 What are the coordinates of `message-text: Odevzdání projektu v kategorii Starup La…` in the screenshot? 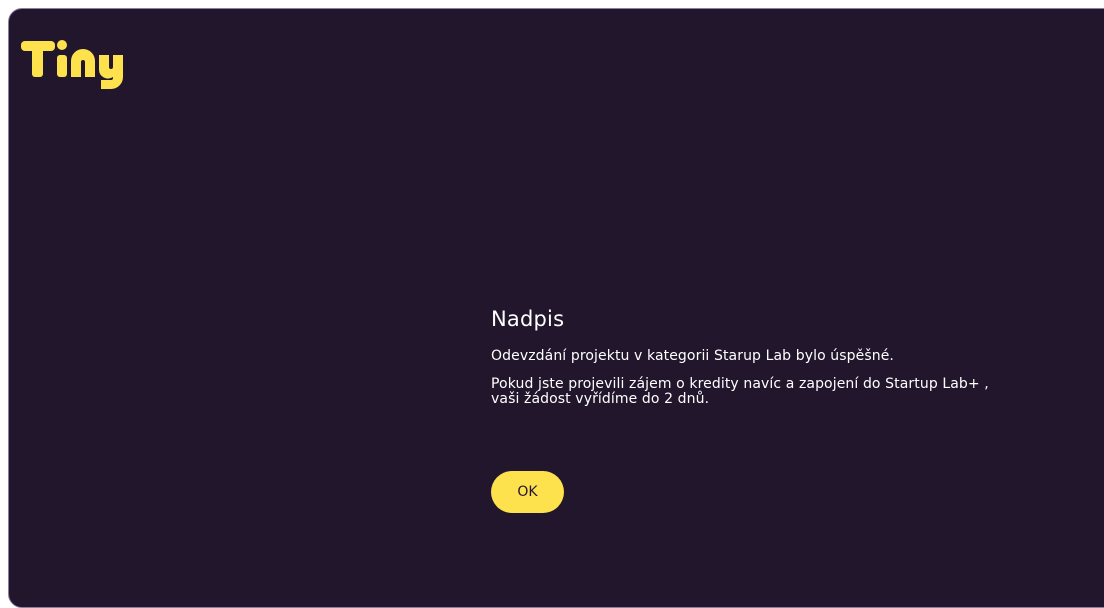 It's located at (692, 356).